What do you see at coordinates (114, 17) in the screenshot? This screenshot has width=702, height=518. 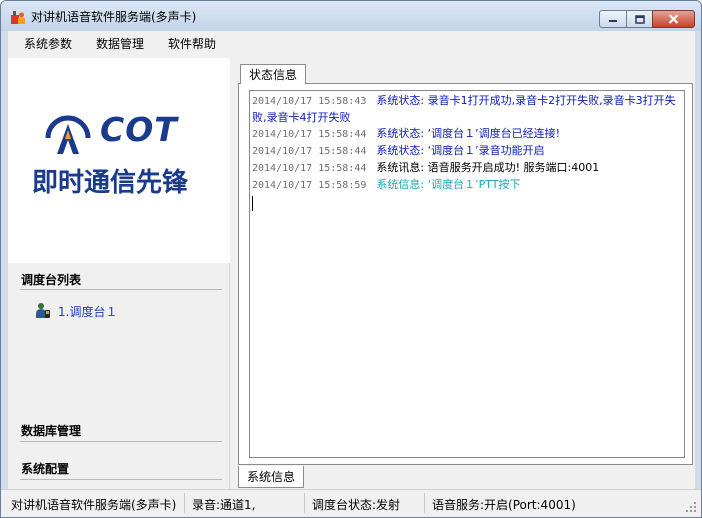 I see `window-title: 对讲机语音软件服务端(多声卡)` at bounding box center [114, 17].